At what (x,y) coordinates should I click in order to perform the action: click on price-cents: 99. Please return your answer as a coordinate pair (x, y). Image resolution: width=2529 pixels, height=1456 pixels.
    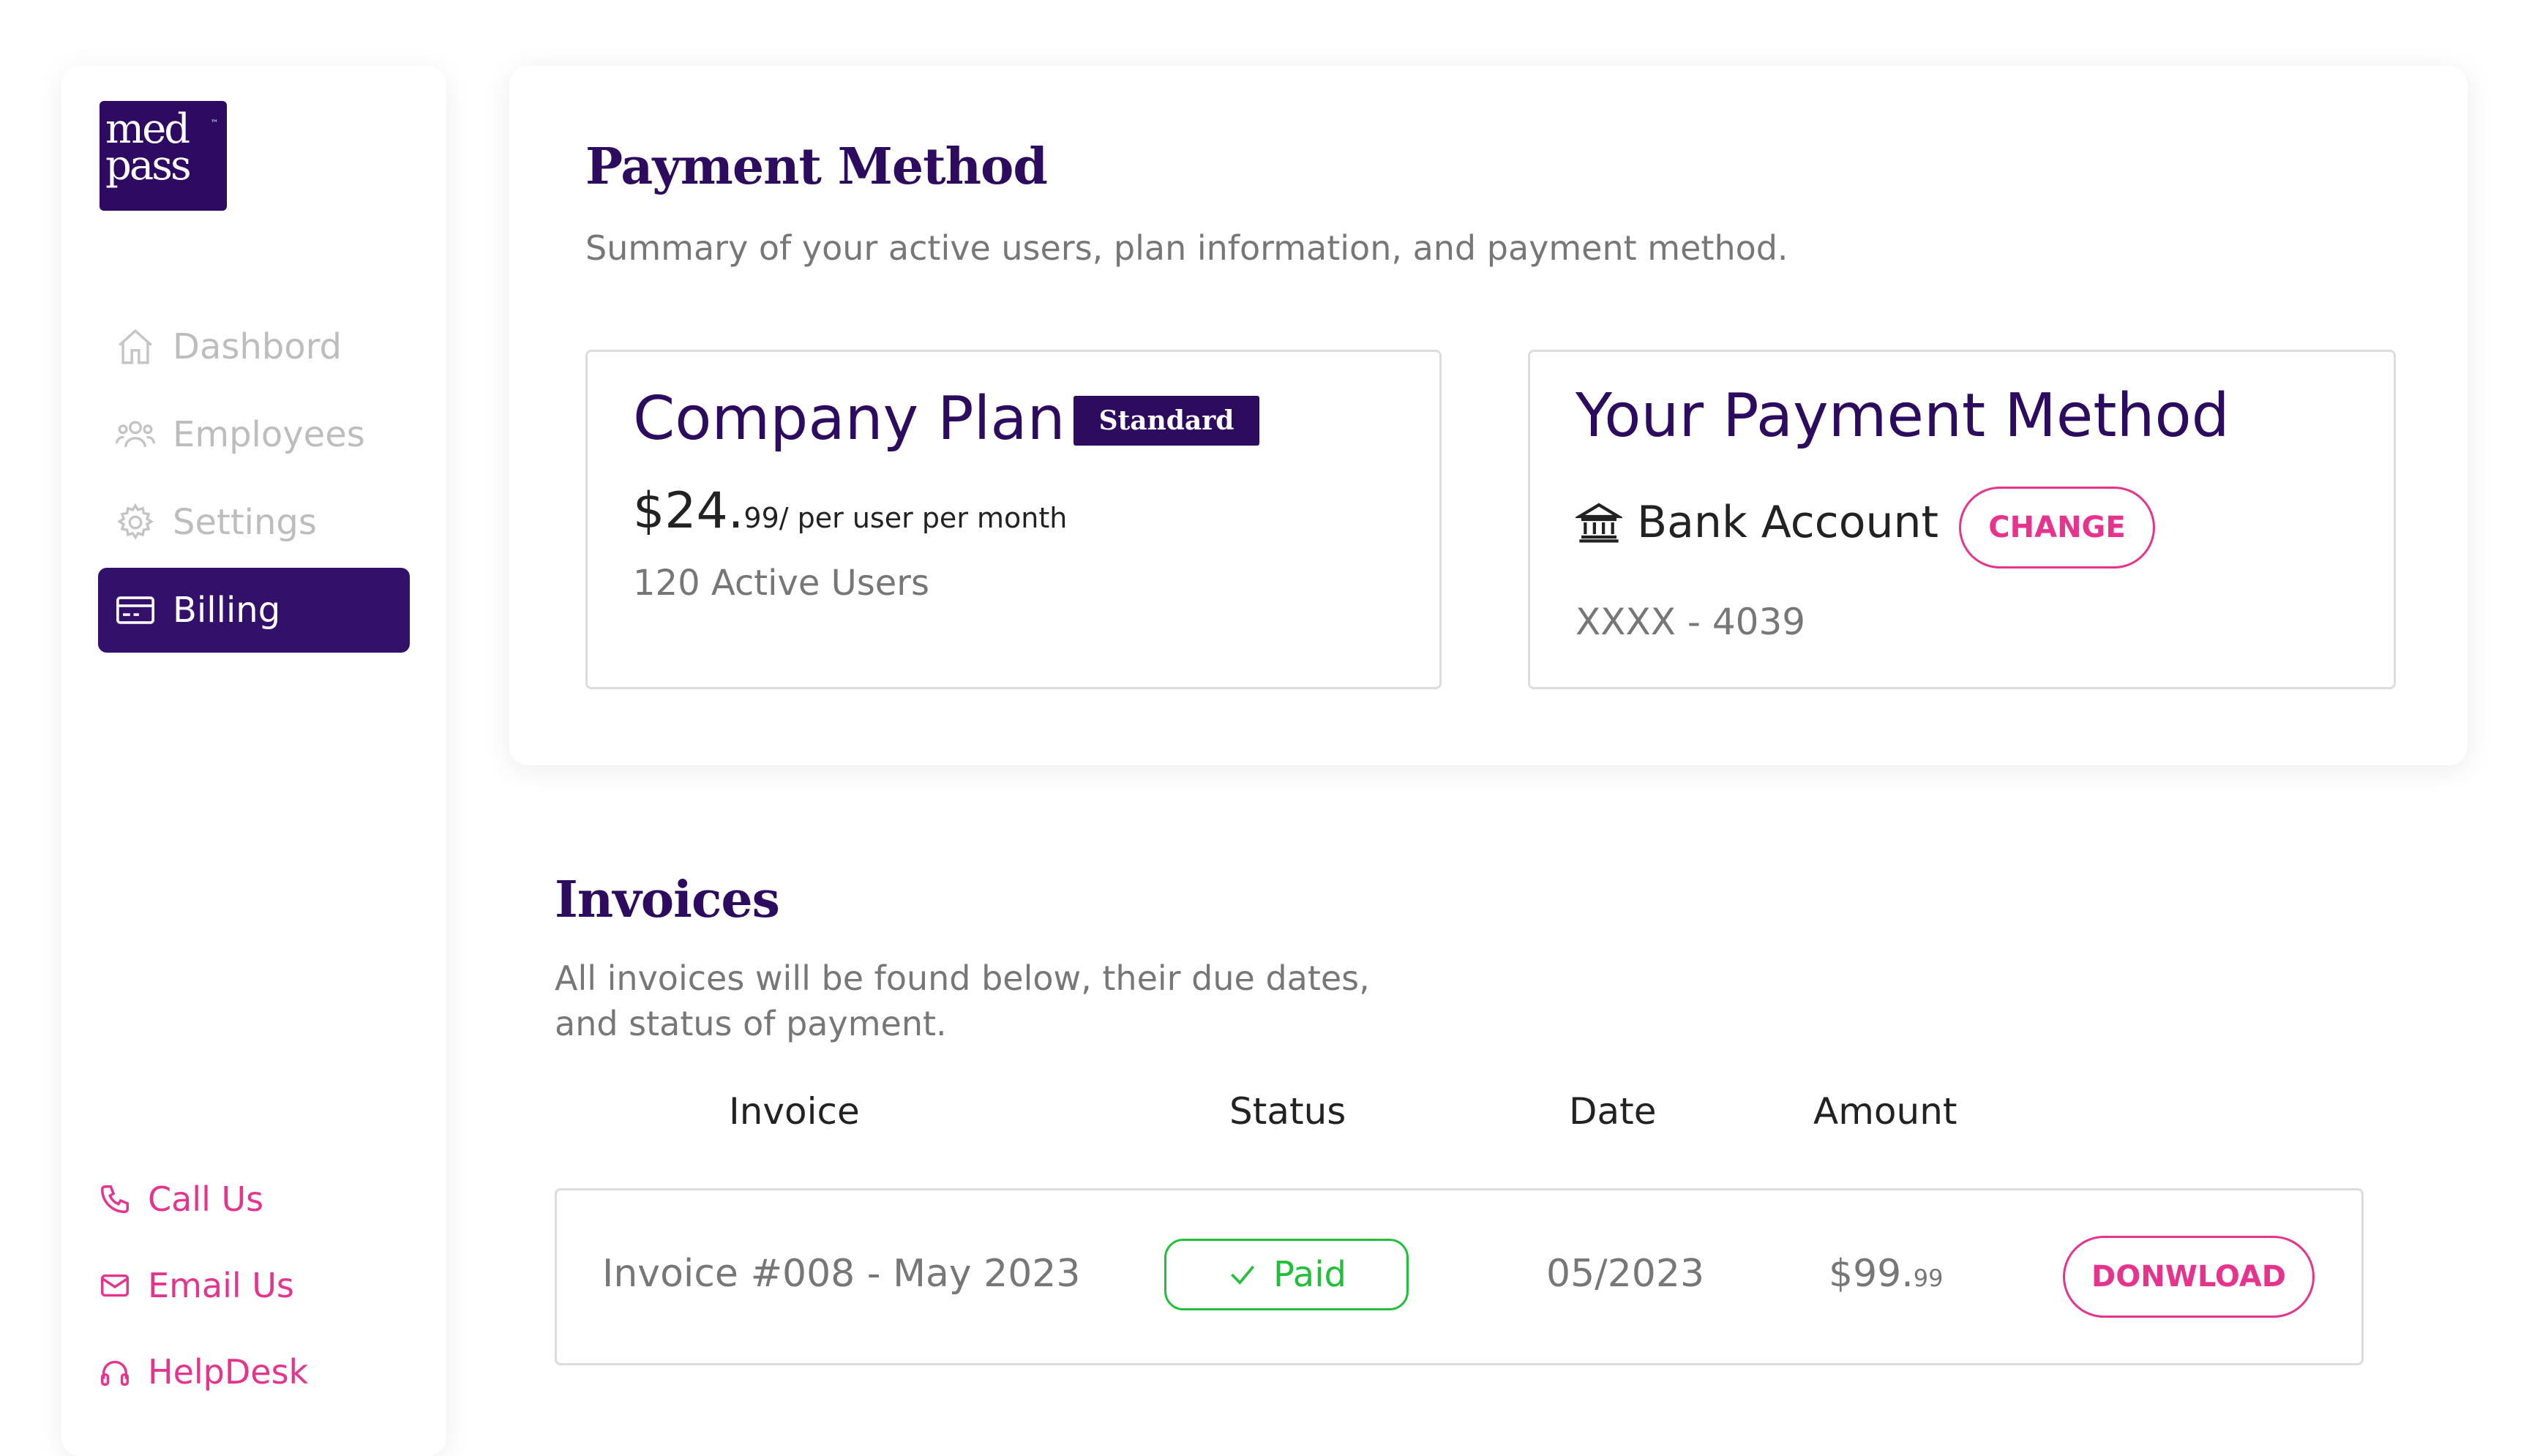
    Looking at the image, I should click on (761, 518).